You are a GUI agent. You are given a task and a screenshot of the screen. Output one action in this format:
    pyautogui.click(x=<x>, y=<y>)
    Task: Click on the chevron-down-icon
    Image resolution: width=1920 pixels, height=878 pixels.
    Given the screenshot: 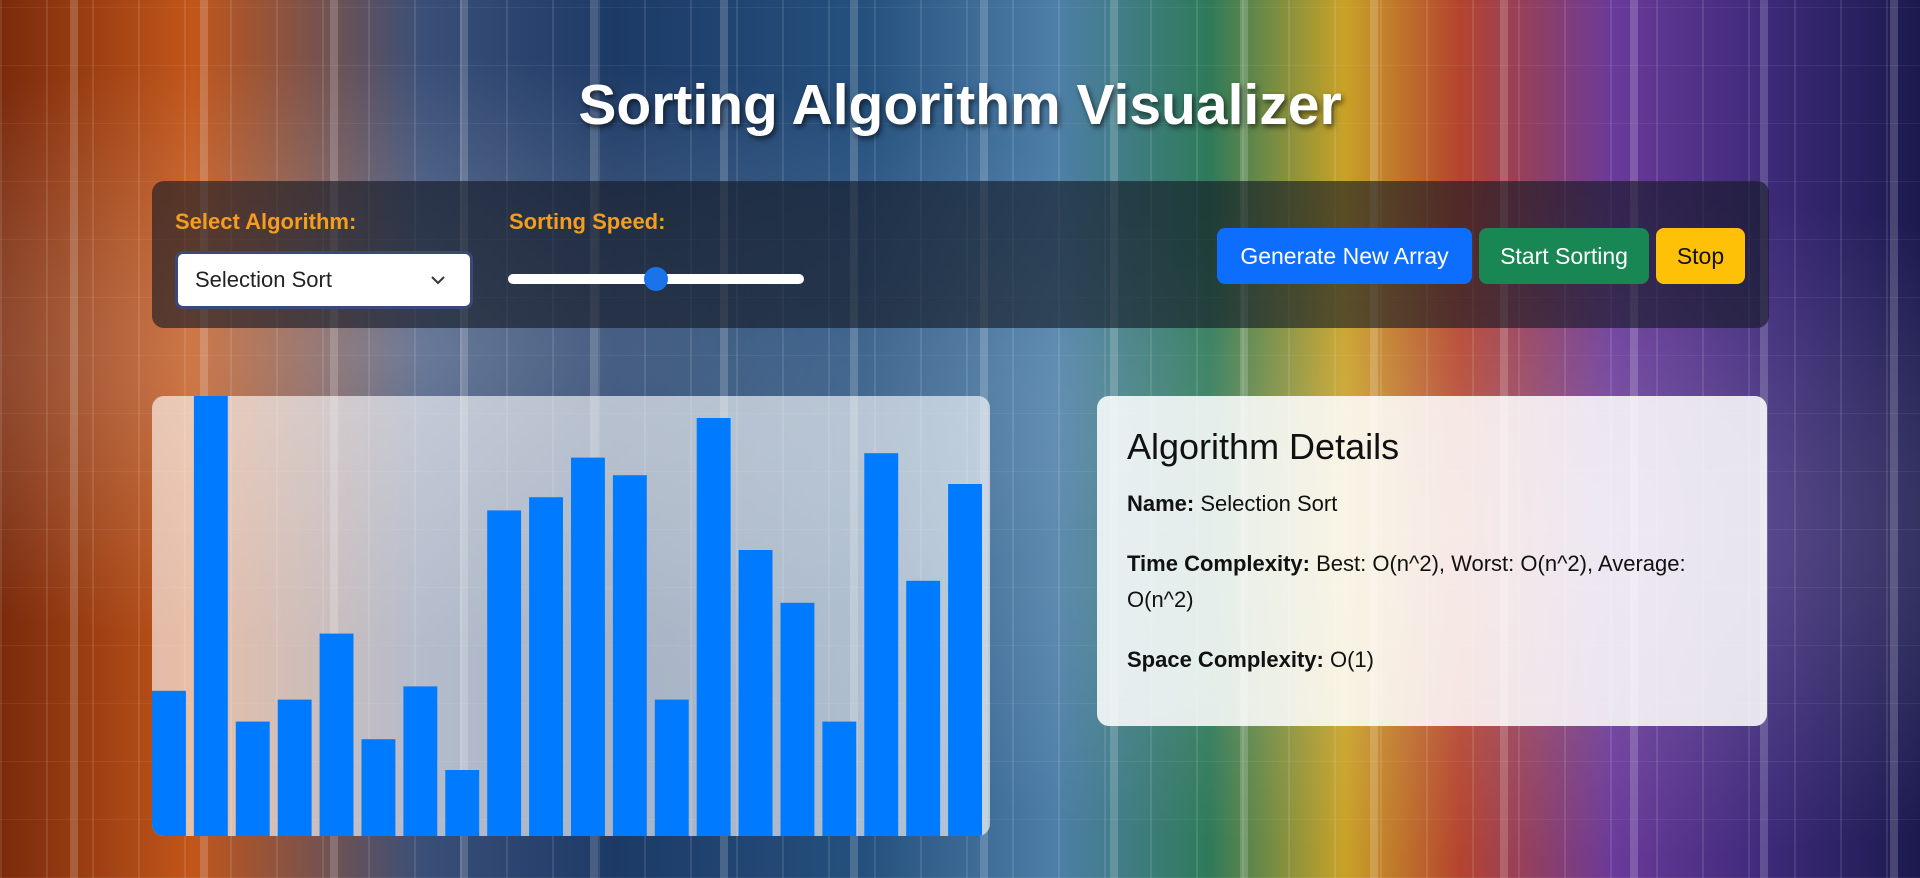 What is the action you would take?
    pyautogui.click(x=438, y=280)
    